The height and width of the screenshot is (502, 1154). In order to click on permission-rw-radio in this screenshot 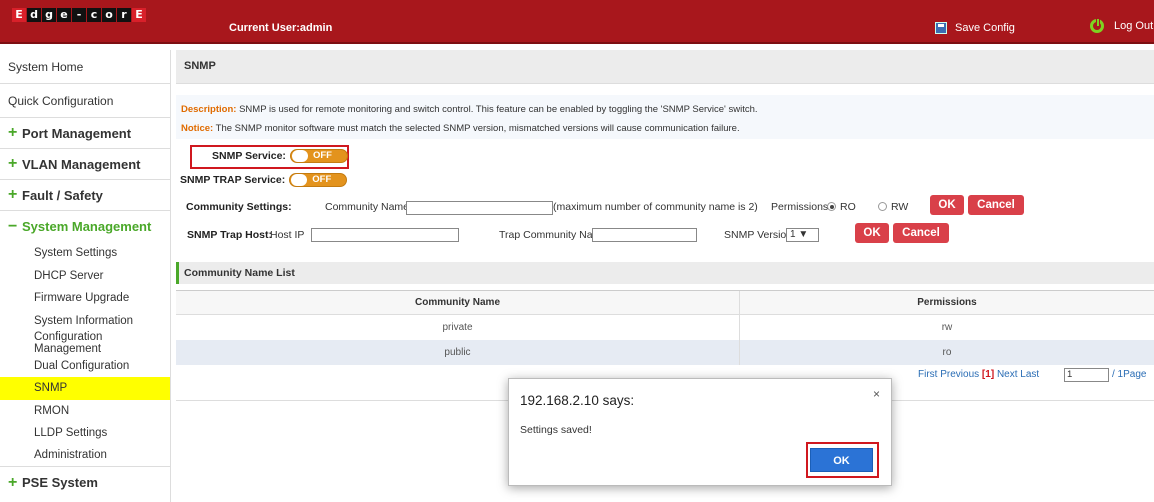, I will do `click(882, 206)`.